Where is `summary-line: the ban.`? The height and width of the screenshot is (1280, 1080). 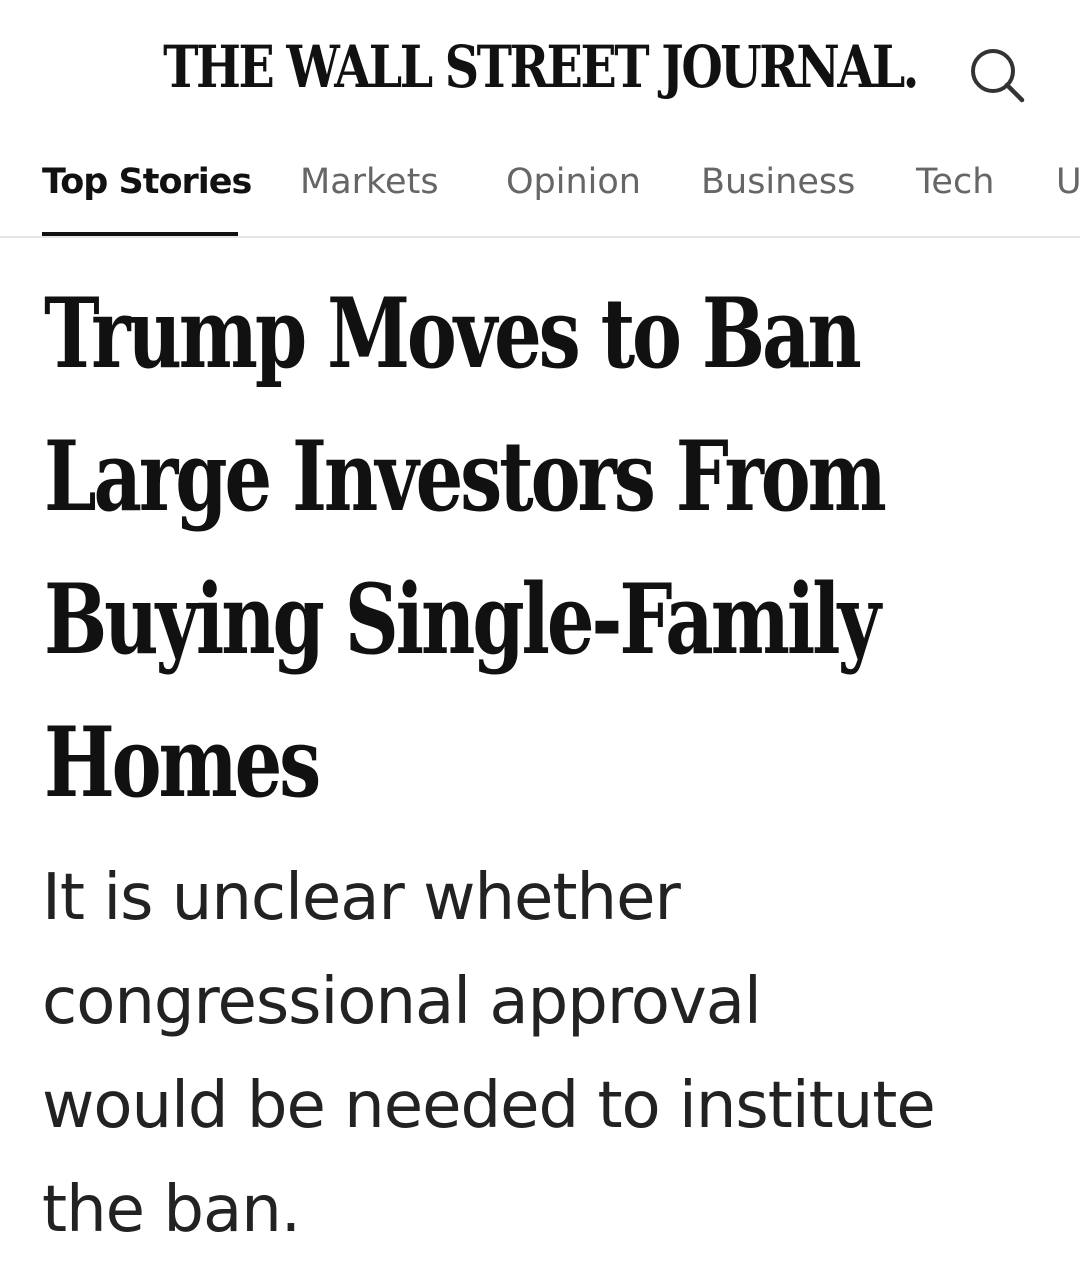
summary-line: the ban. is located at coordinates (171, 1210).